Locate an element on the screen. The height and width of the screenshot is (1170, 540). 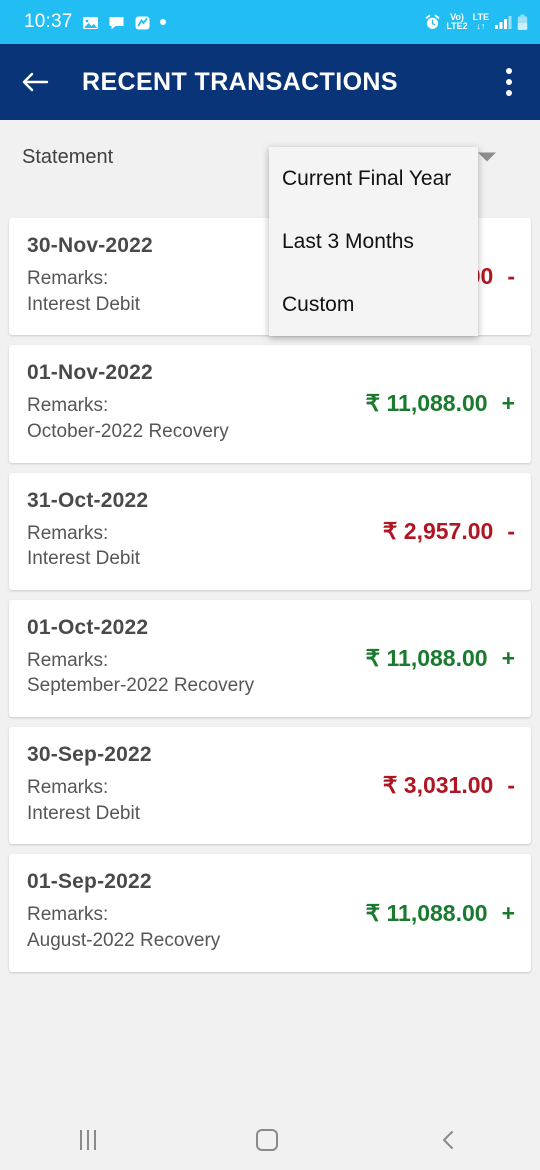
transaction-date: 01-Oct-2022 is located at coordinates (88, 627).